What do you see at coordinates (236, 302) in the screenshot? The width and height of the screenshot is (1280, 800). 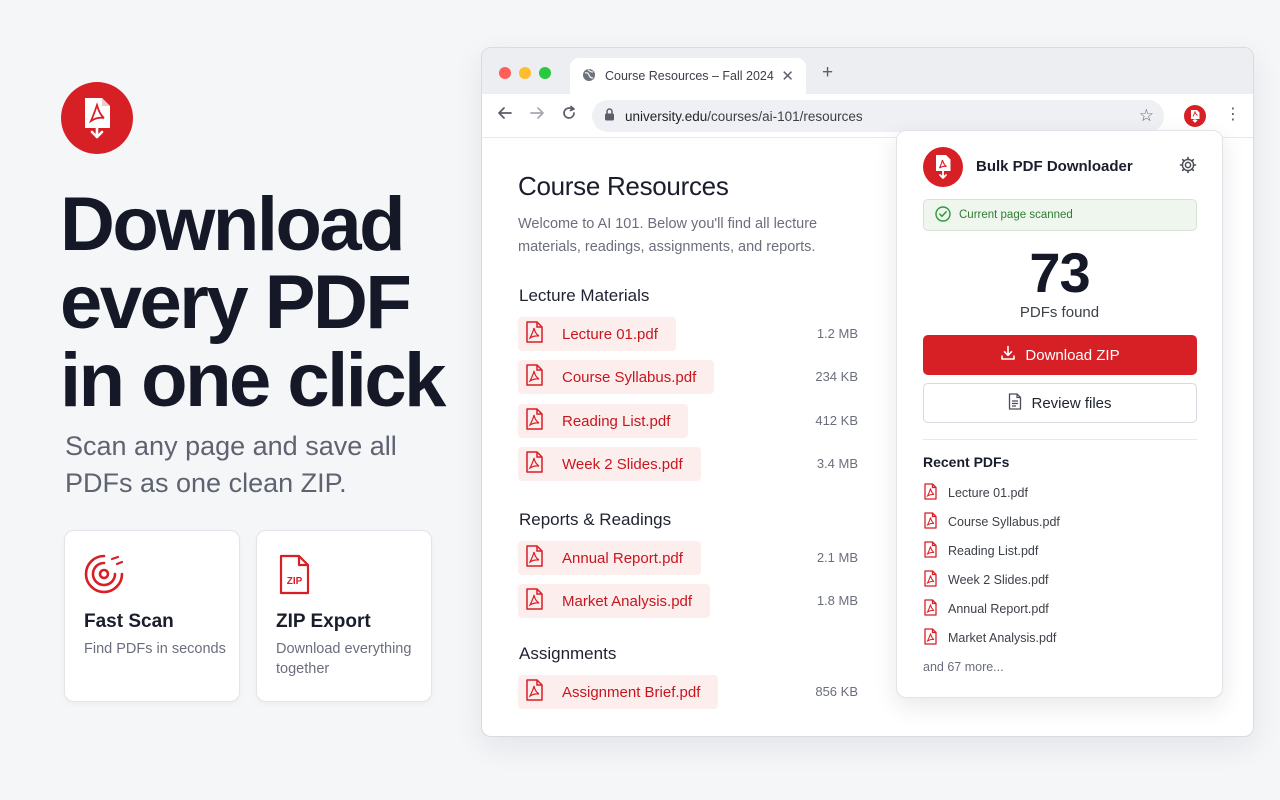 I see `hero-headline-line-2: every PDF` at bounding box center [236, 302].